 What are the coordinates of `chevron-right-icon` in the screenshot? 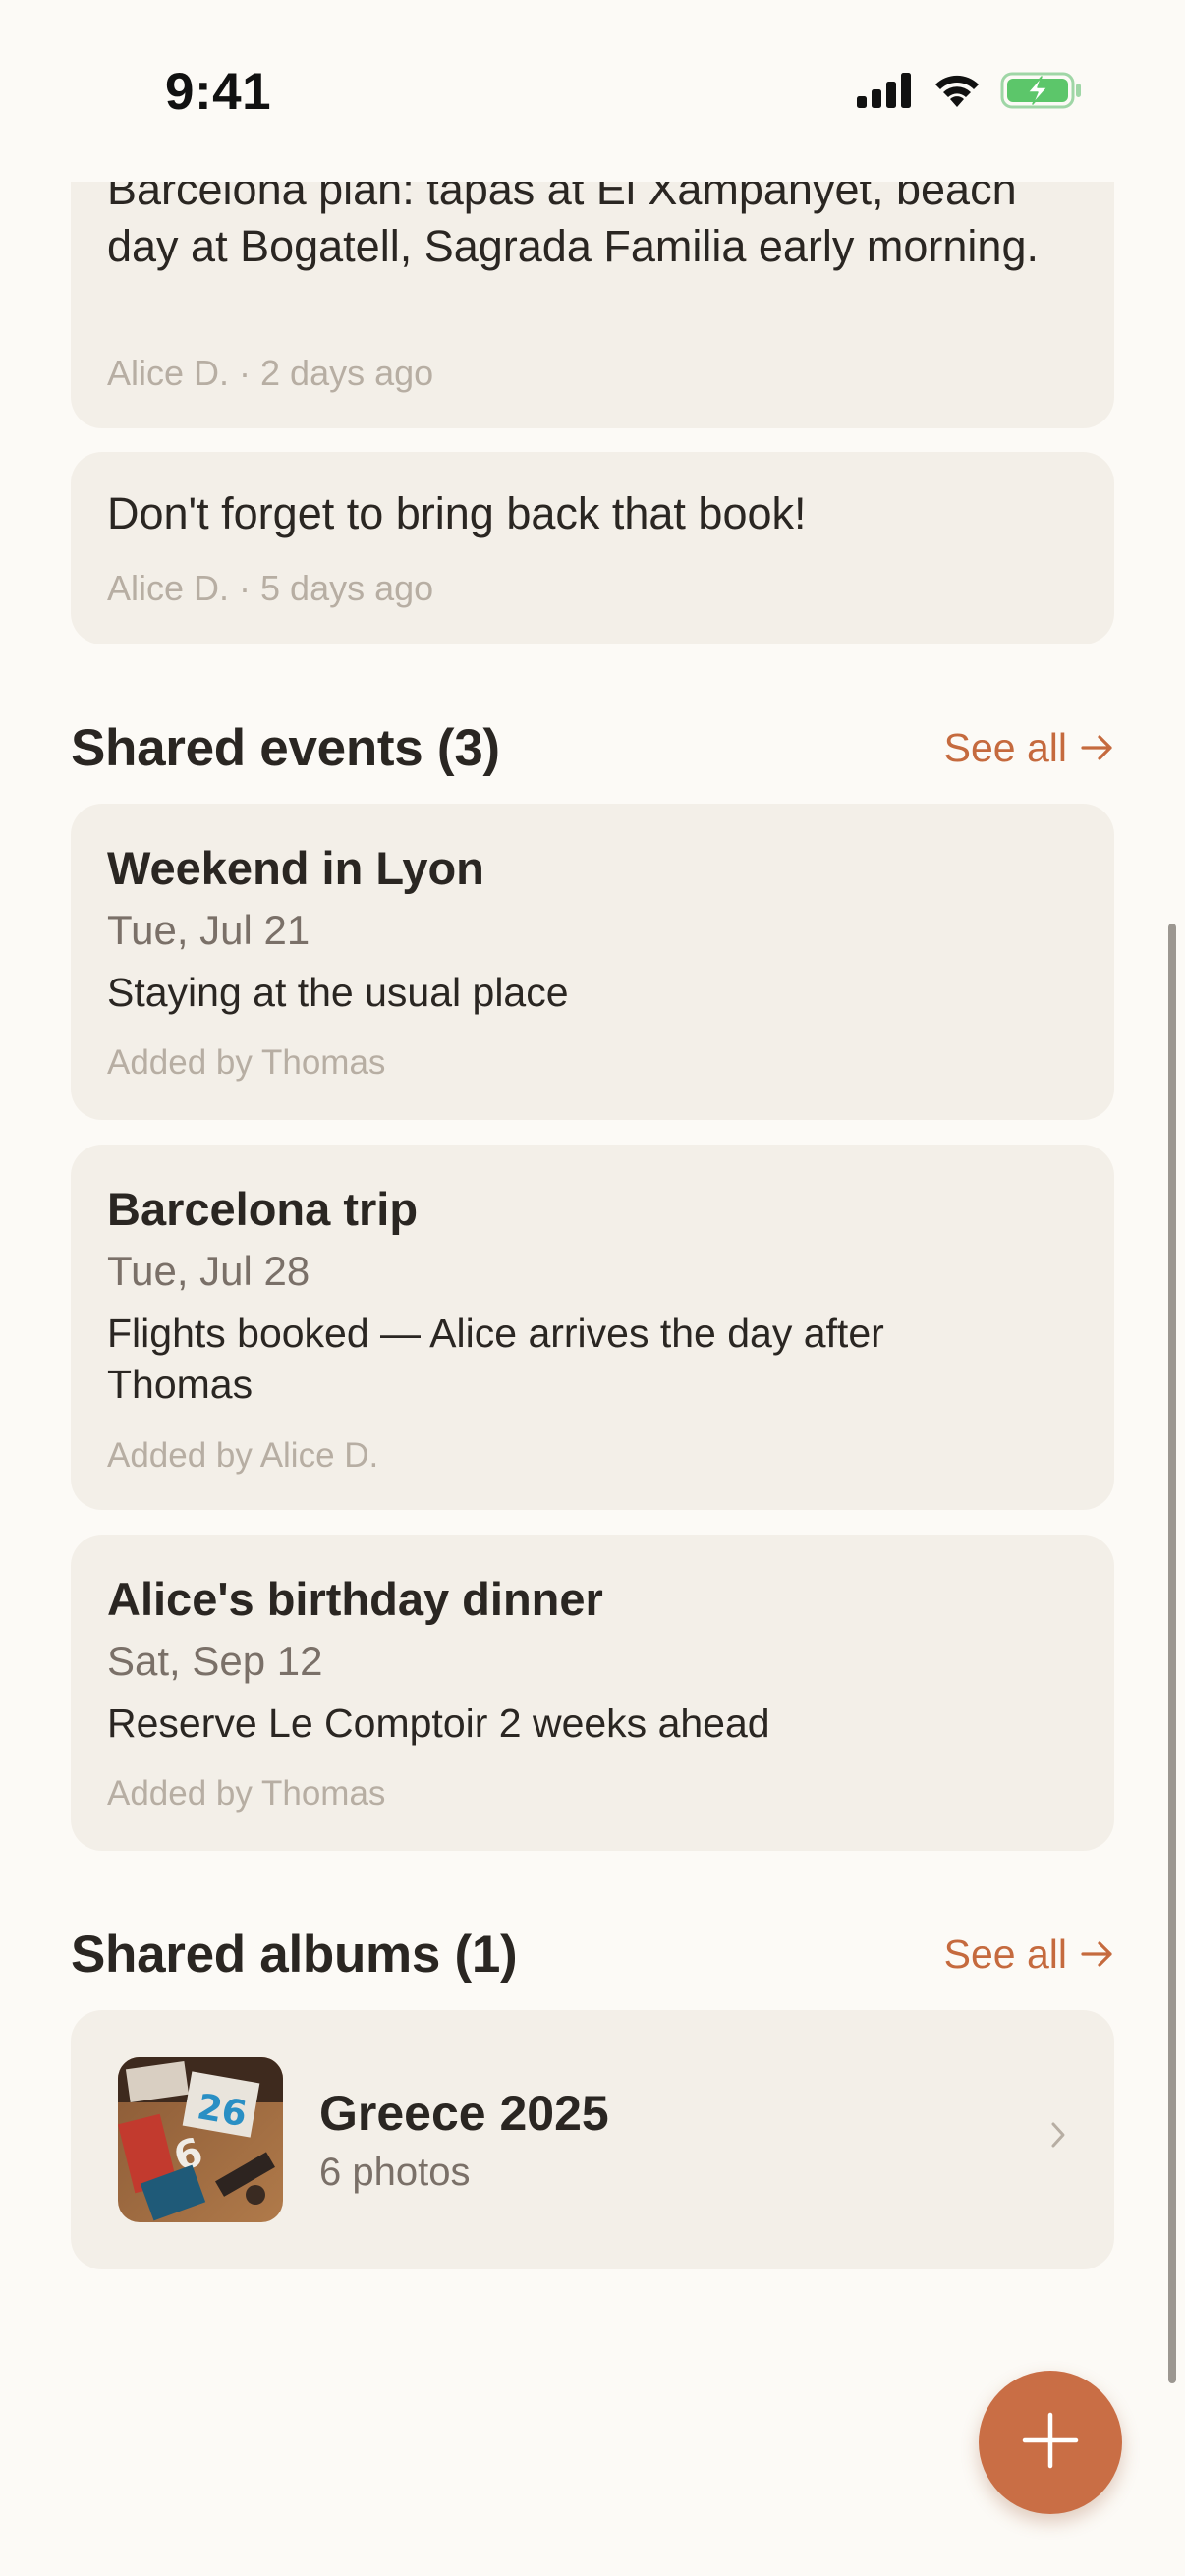 It's located at (1058, 2137).